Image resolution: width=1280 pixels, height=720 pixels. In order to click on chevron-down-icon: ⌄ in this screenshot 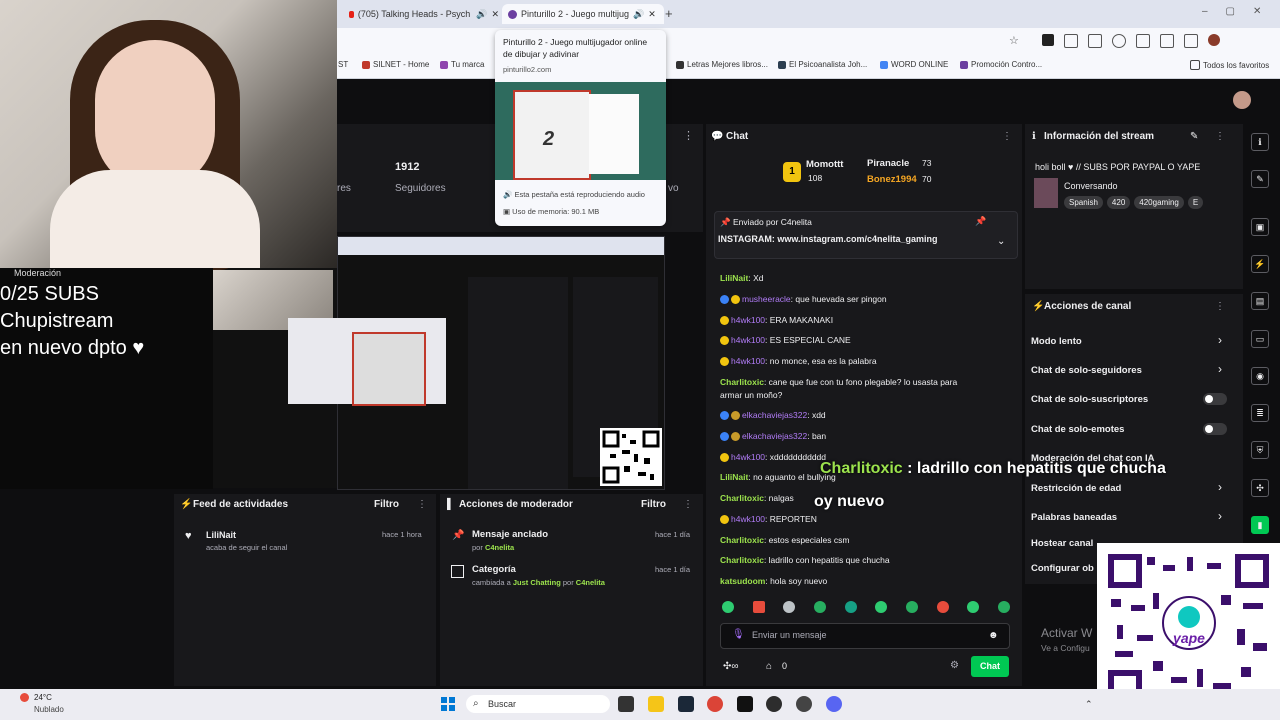, I will do `click(1001, 241)`.